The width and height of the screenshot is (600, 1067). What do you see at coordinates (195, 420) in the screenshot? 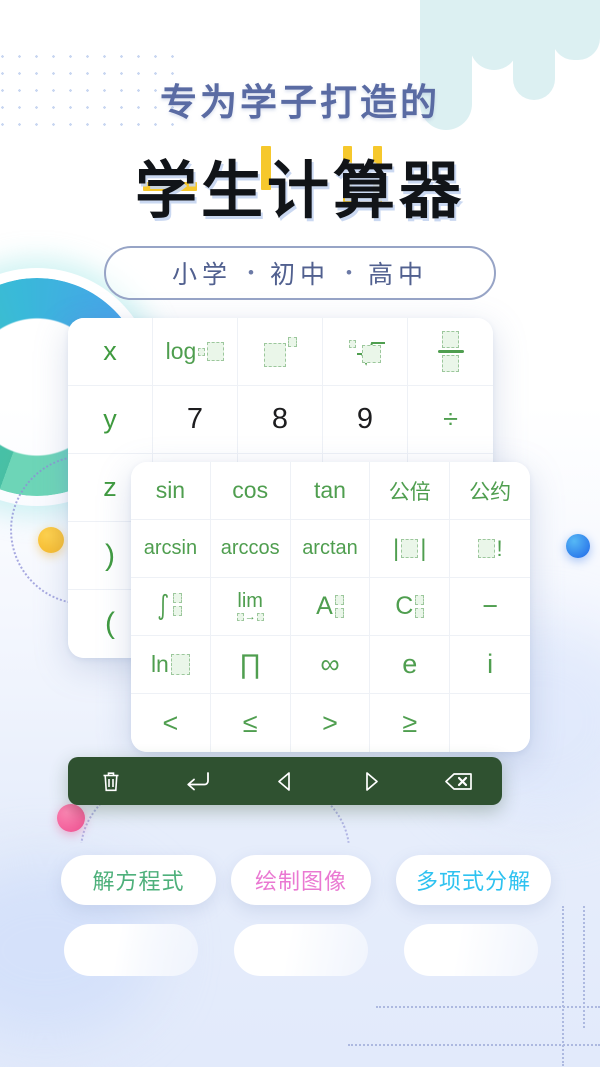
I see `key-7: 7` at bounding box center [195, 420].